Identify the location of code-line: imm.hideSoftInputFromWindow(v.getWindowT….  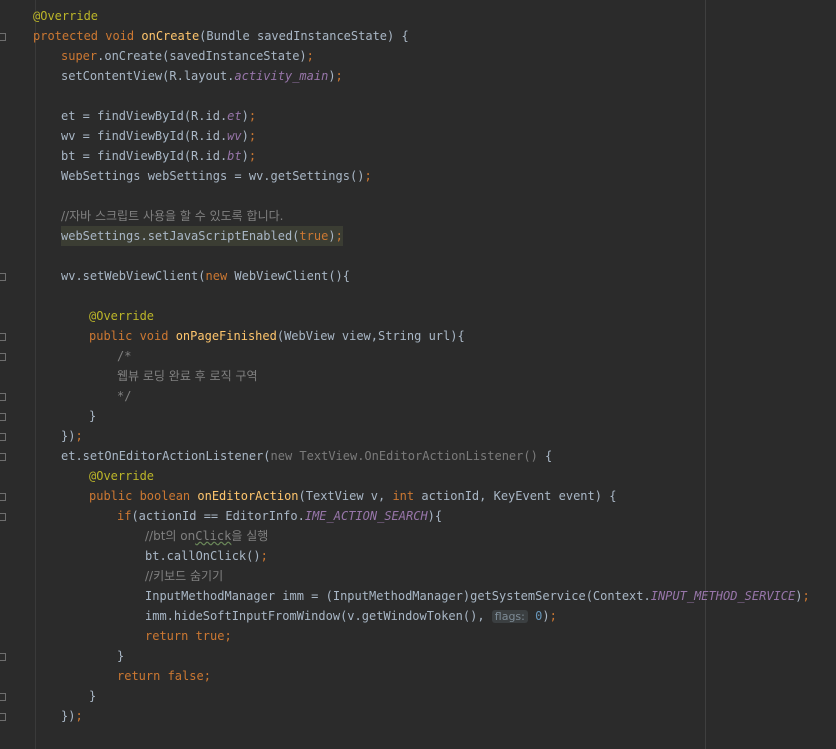
(351, 616).